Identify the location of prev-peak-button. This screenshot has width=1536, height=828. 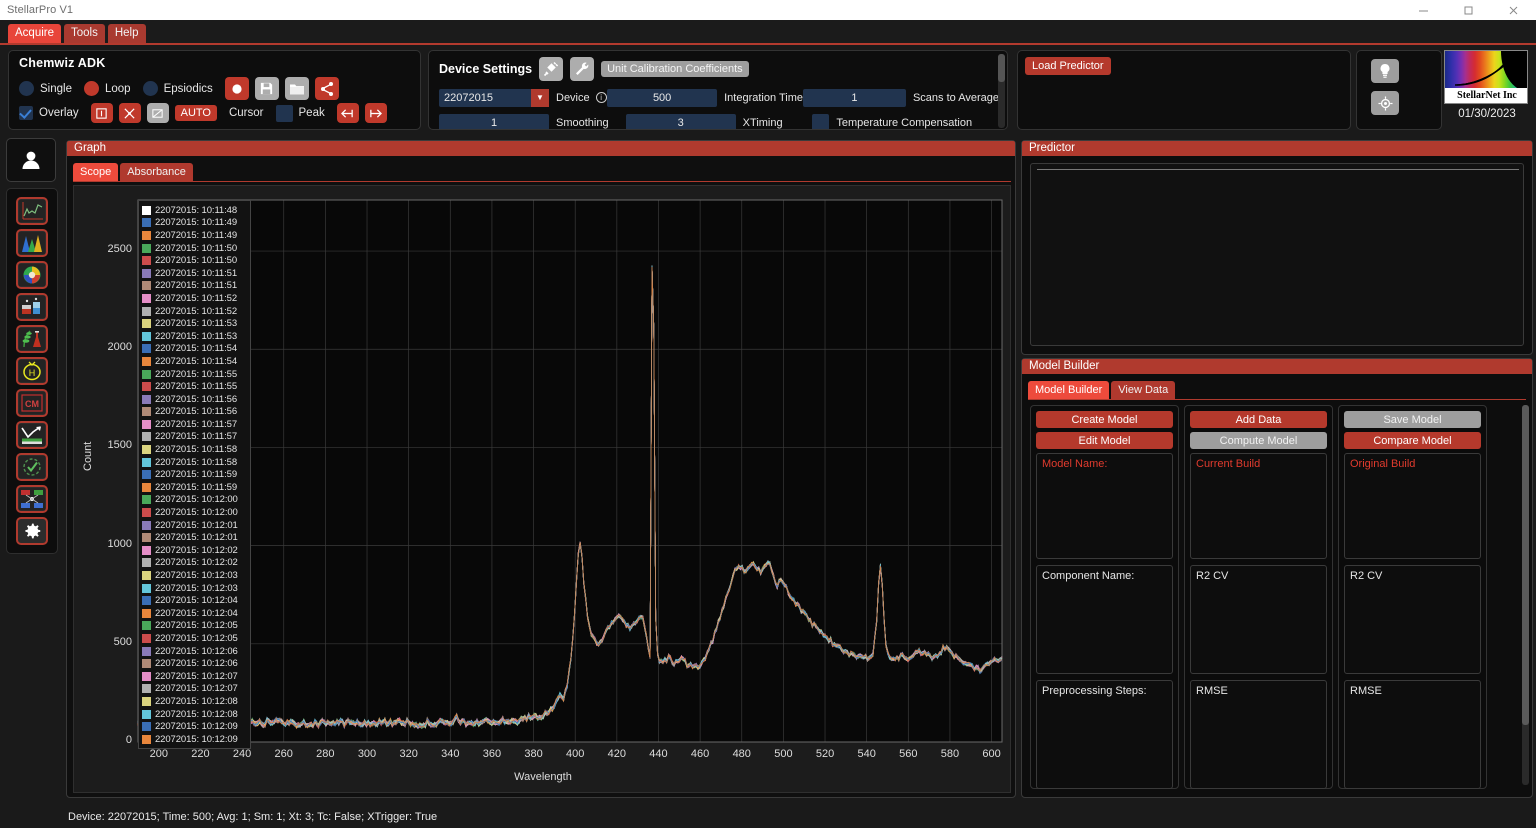
(347, 113).